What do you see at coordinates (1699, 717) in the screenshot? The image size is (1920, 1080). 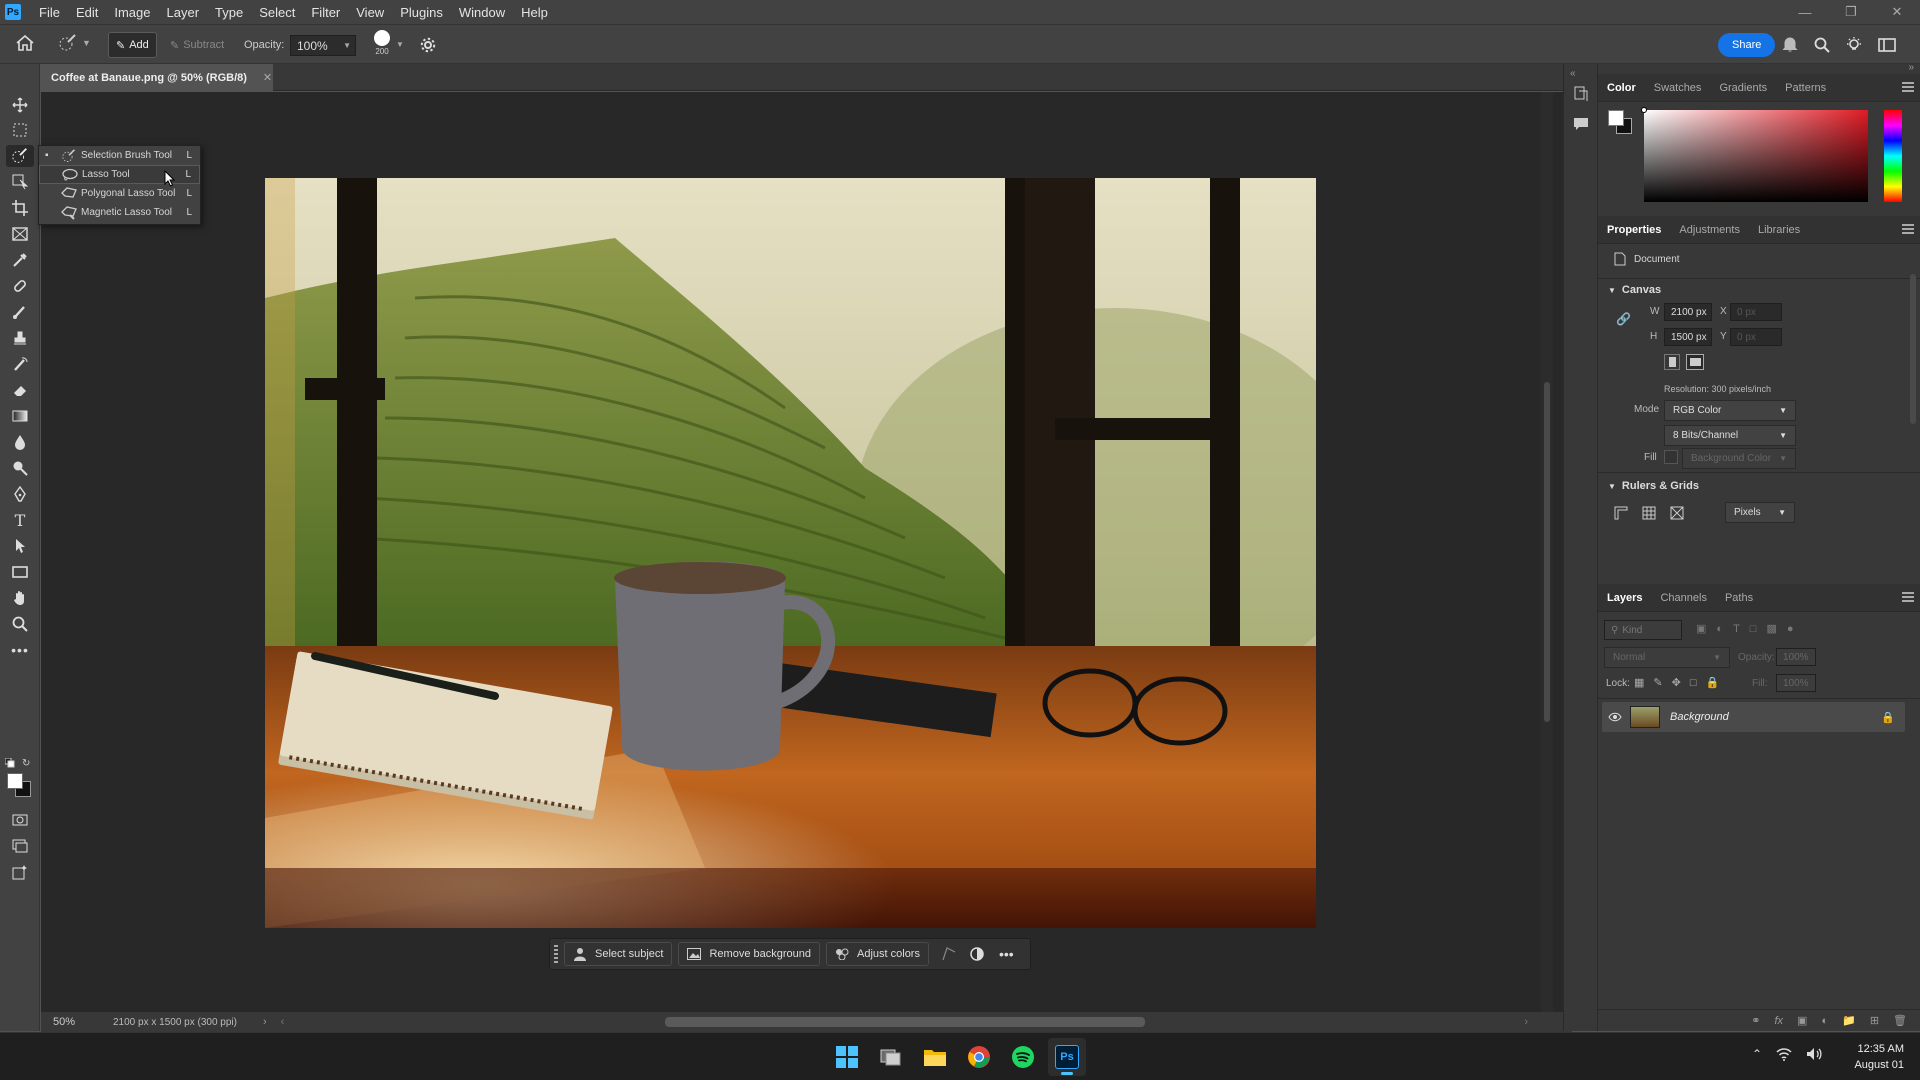 I see `layer-name: Background` at bounding box center [1699, 717].